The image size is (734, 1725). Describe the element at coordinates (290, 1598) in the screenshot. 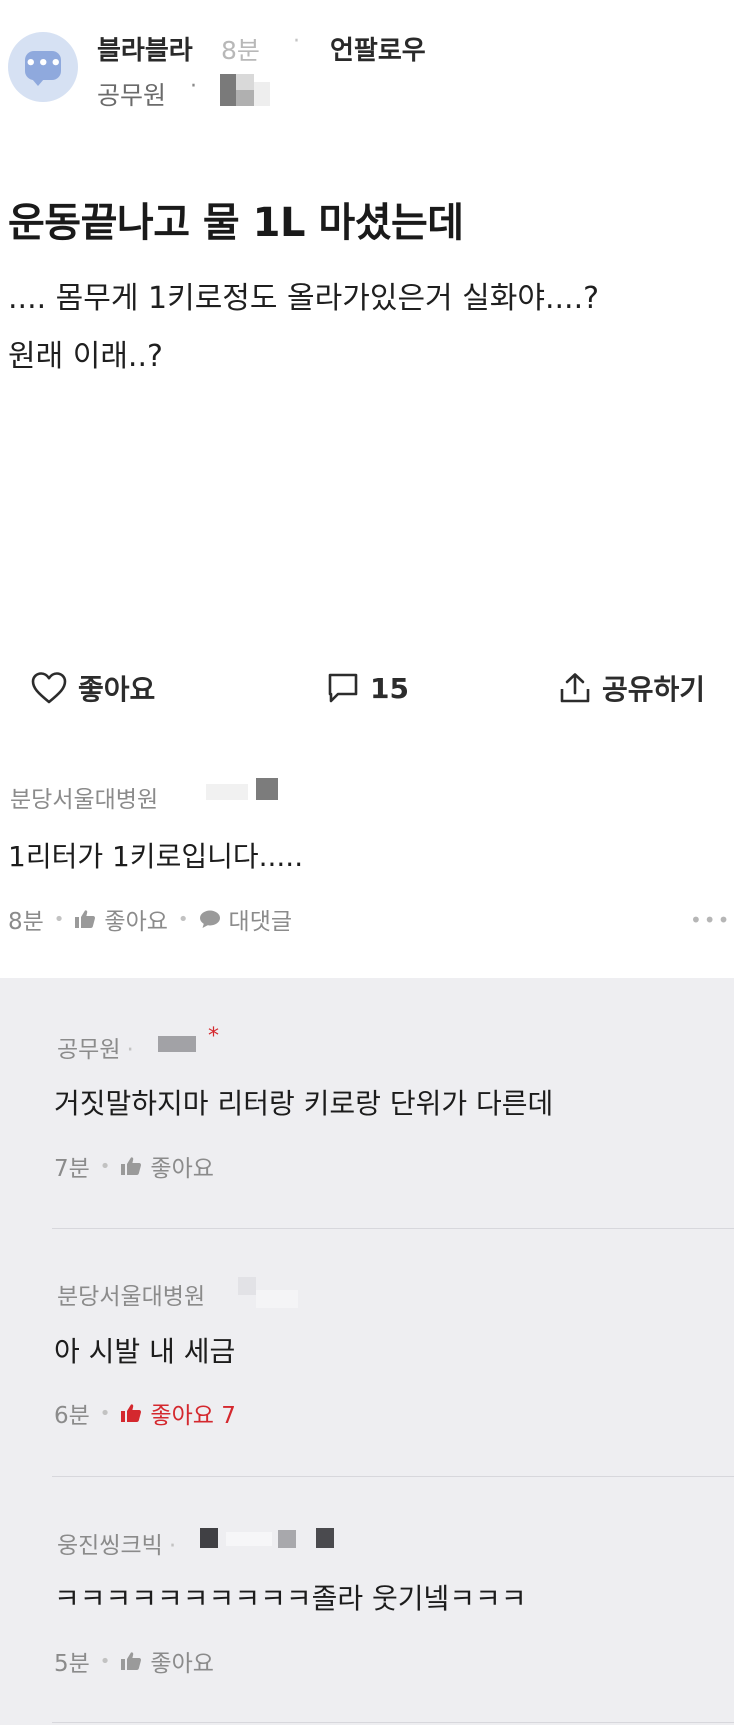

I see `reply-text: ㅋㅋㅋㅋㅋㅋㅋㅋㅋㅋ졸라 웃기넼ㅋㅋㅋ` at that location.